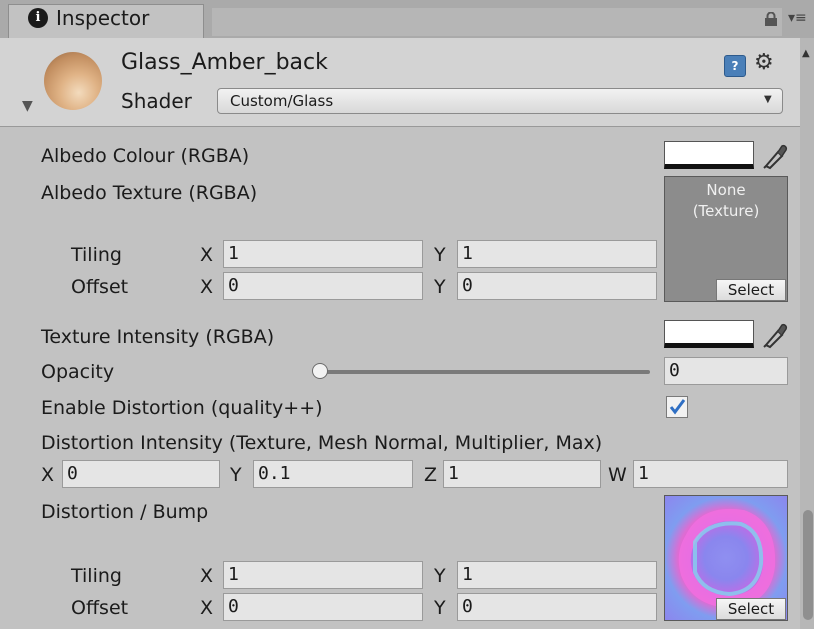 This screenshot has width=814, height=629. Describe the element at coordinates (709, 155) in the screenshot. I see `albedo-colour-swatch` at that location.